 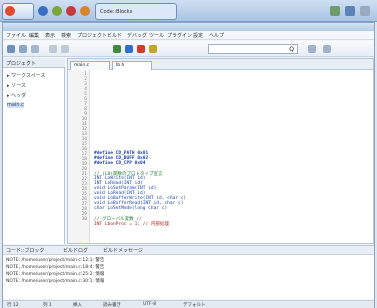 I want to click on management-panel: プロジェクト ▸ ワークスペース ▸ ソース ▸ ヘッダ main.c, so click(x=34, y=151).